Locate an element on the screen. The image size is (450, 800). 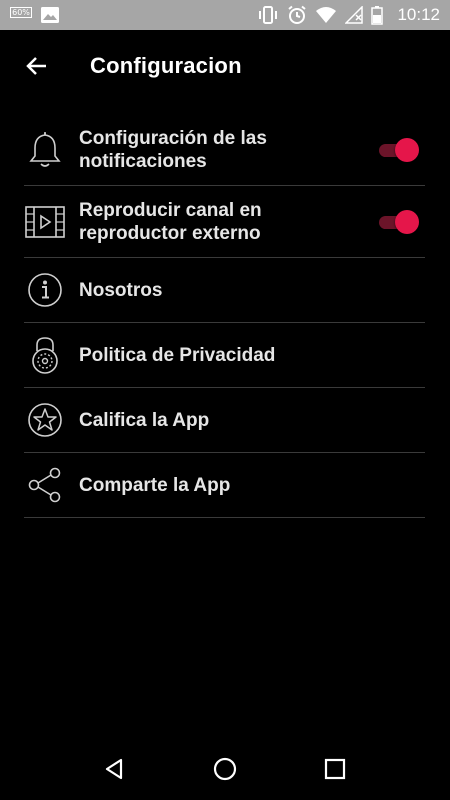
status-time: 10:12 is located at coordinates (418, 14).